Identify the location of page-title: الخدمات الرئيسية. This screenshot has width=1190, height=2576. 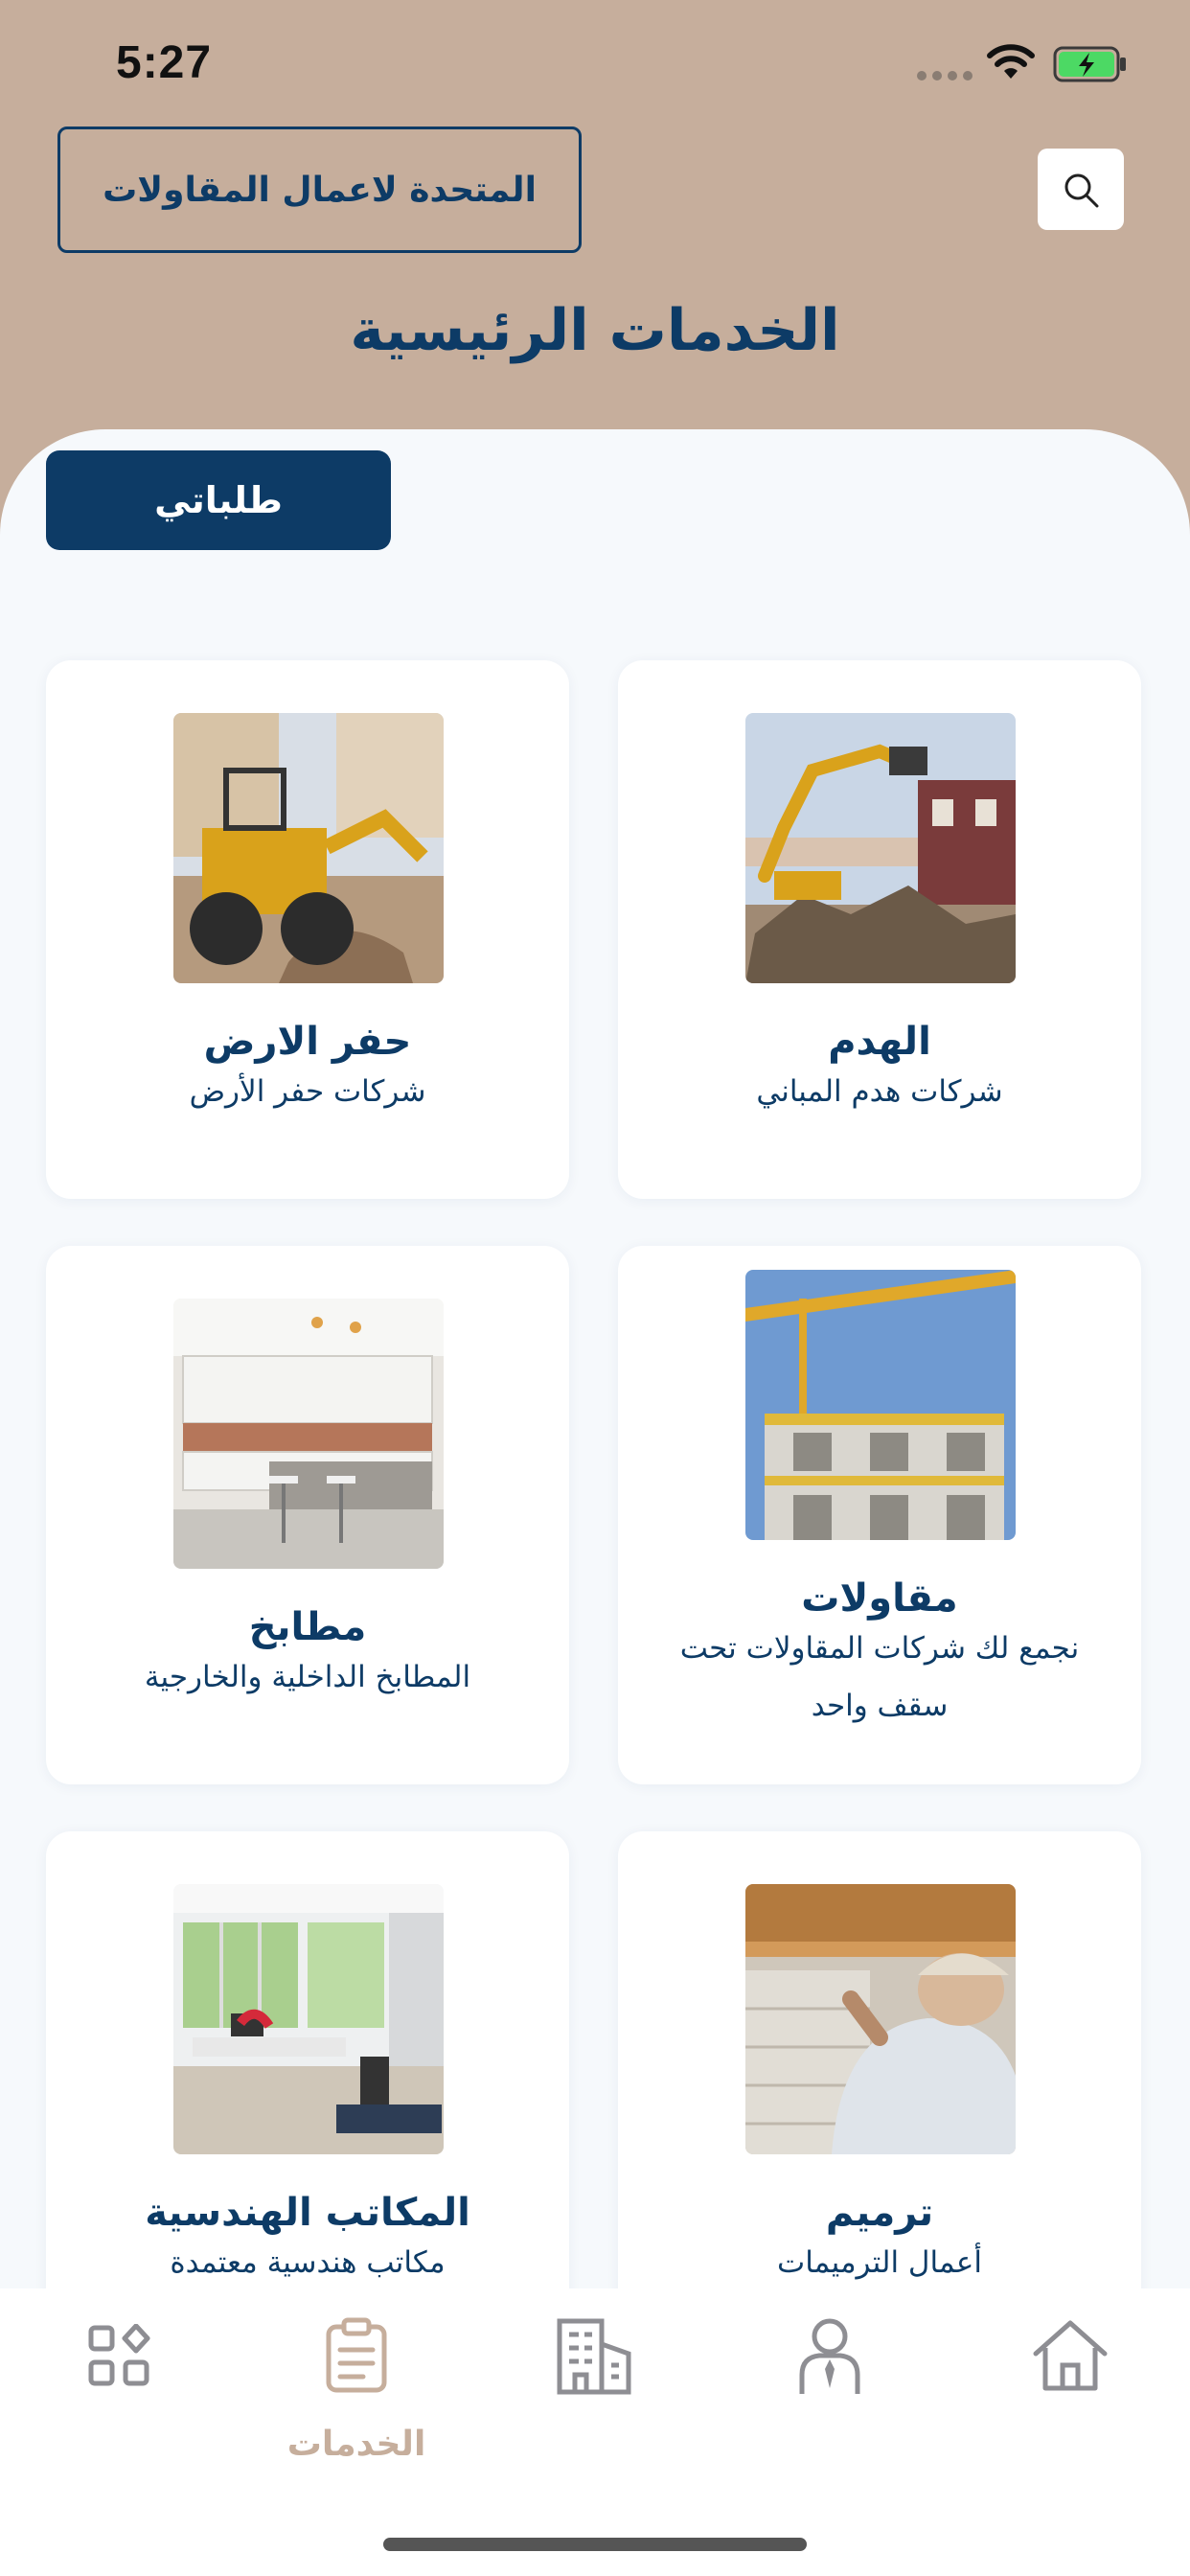
(595, 330).